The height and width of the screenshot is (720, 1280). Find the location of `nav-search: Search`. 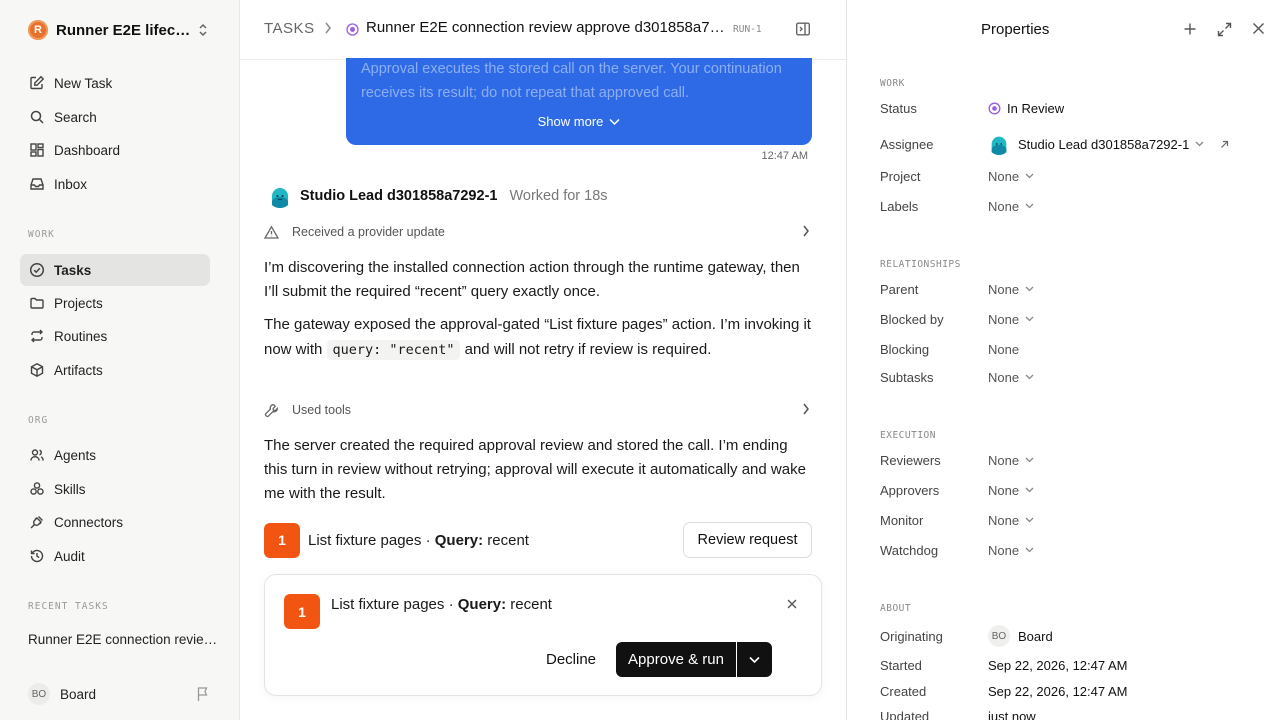

nav-search: Search is located at coordinates (115, 117).